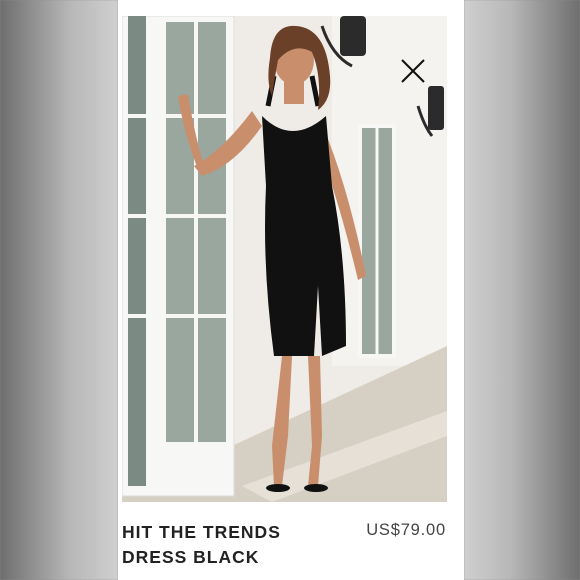 The image size is (580, 580). I want to click on product-name: HIT THE TRENDS DRESS BLACK, so click(201, 544).